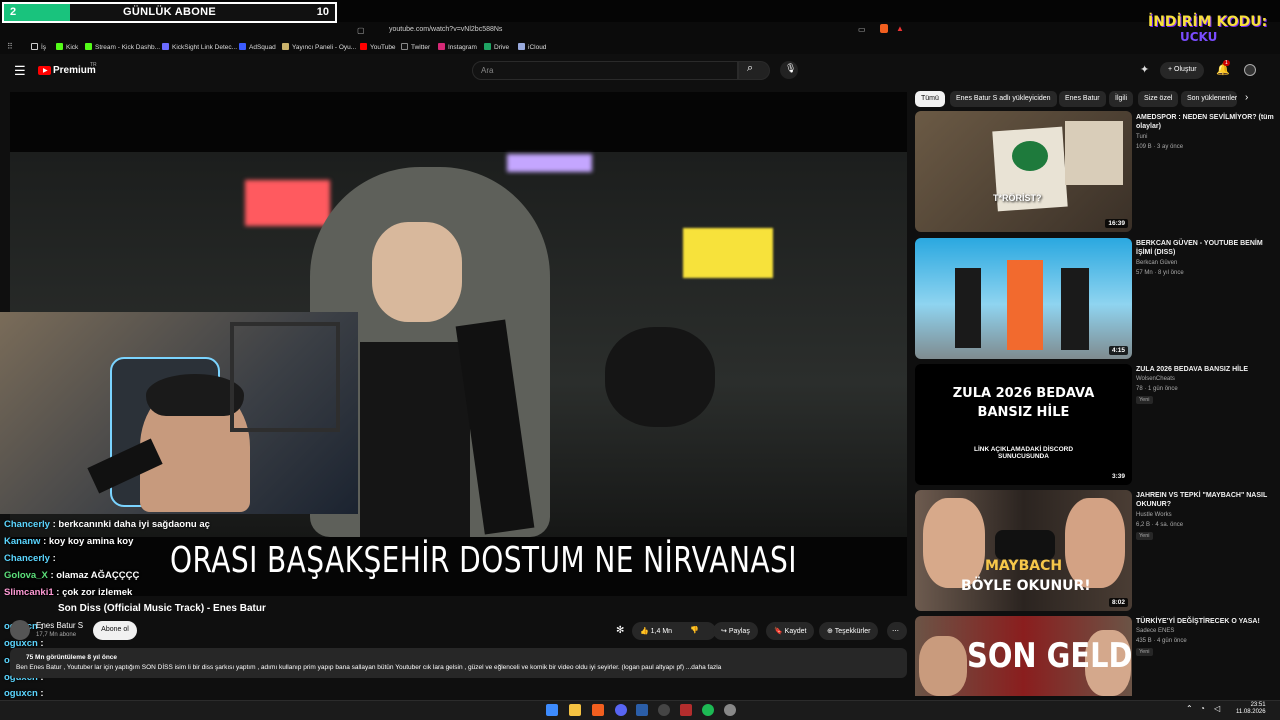 This screenshot has height=720, width=1280. I want to click on bookmark-drive: Drive, so click(496, 47).